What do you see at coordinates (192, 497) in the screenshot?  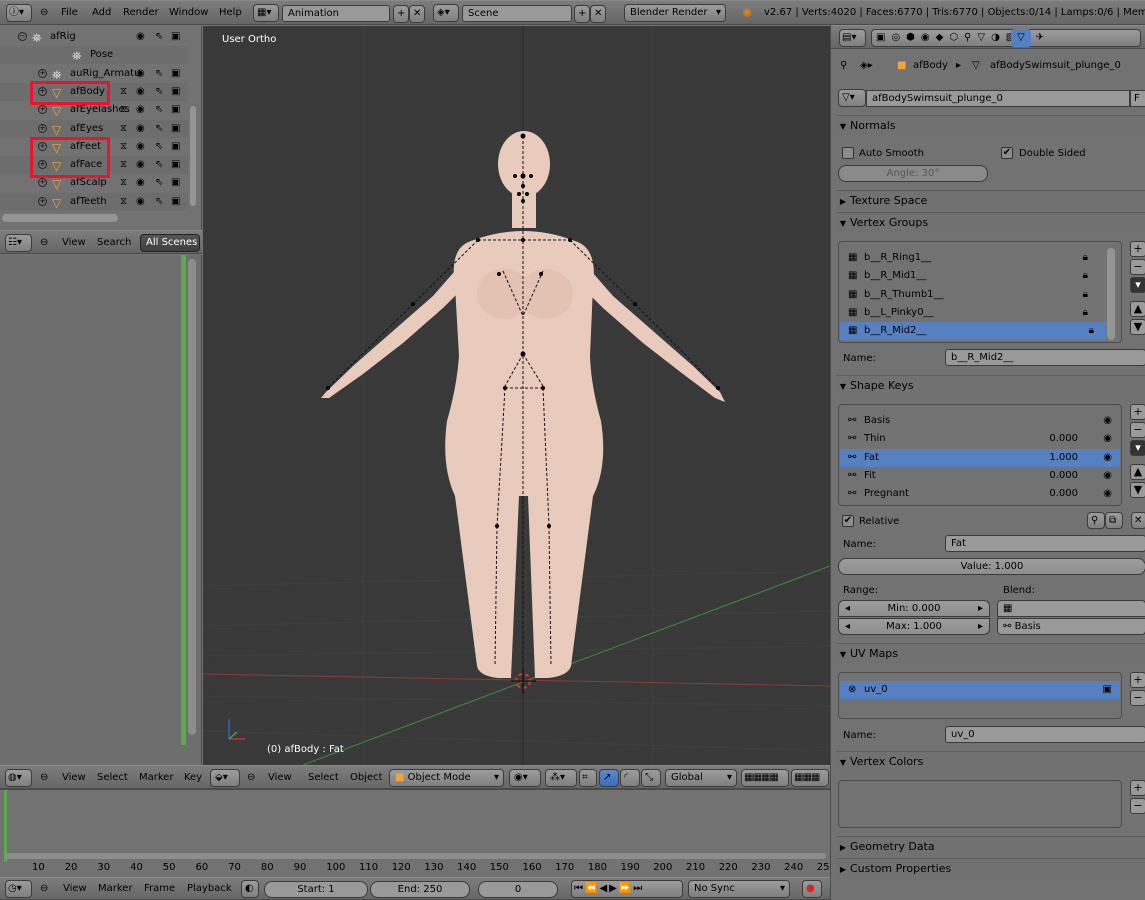 I see `graph-editor-scrollbar` at bounding box center [192, 497].